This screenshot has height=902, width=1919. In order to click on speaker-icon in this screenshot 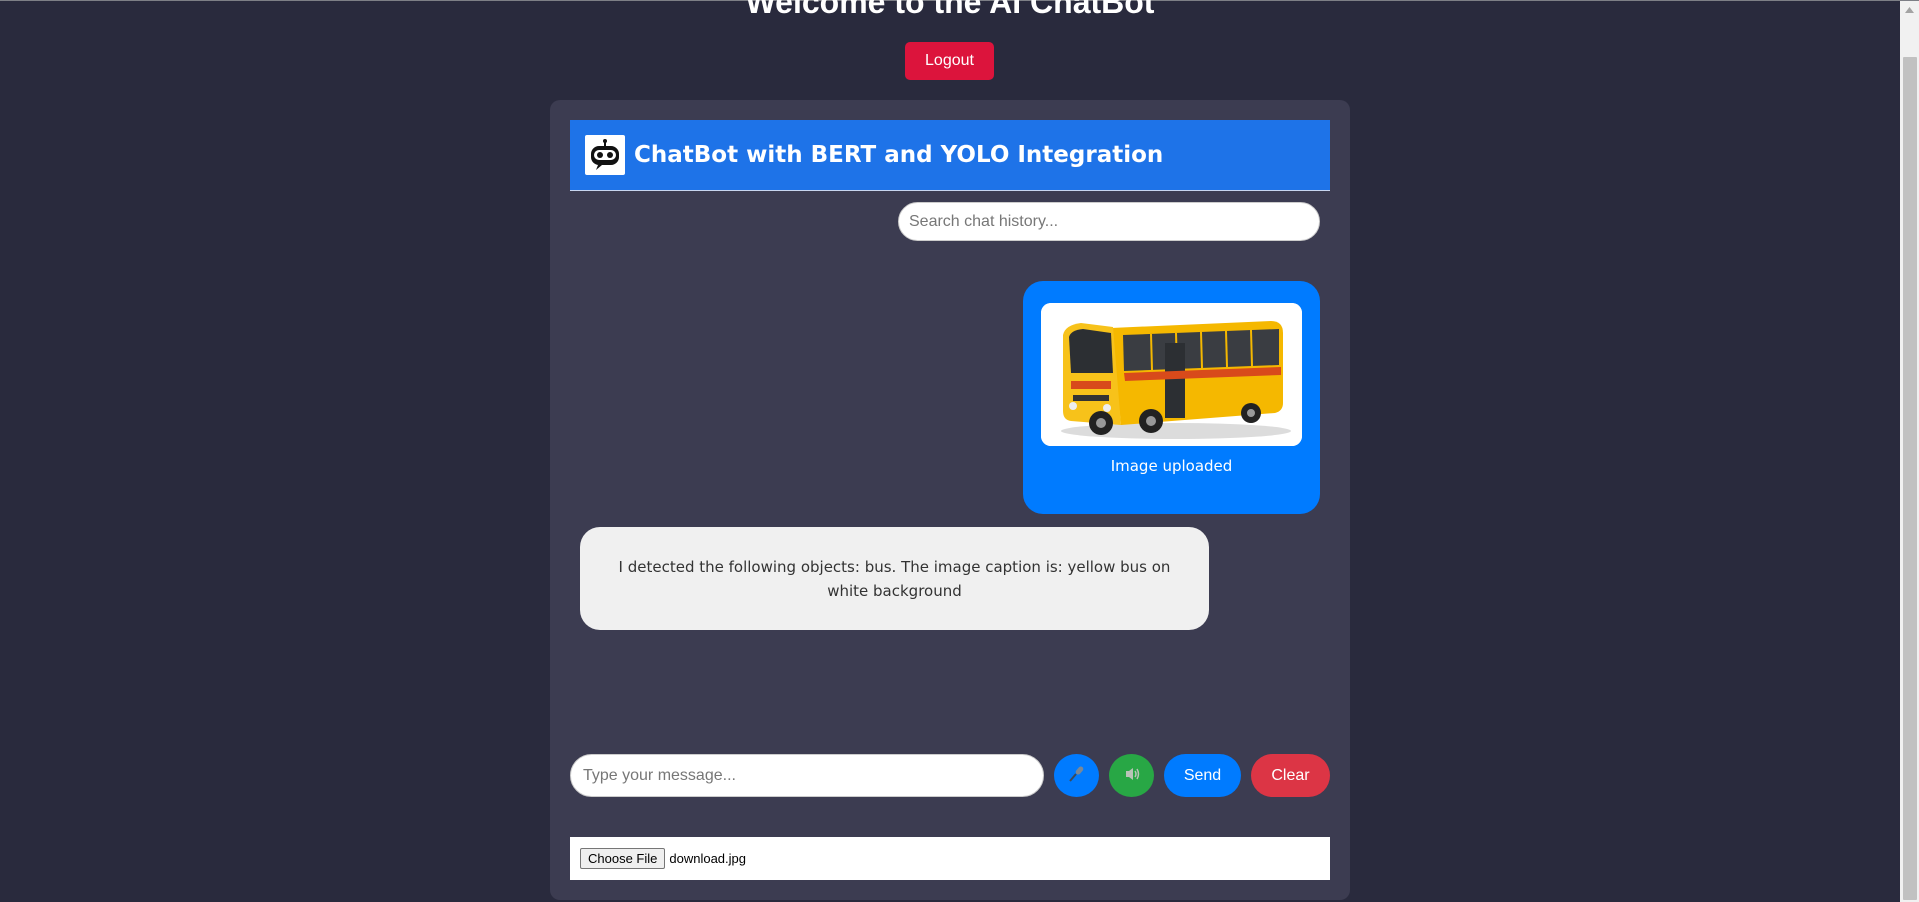, I will do `click(1132, 775)`.